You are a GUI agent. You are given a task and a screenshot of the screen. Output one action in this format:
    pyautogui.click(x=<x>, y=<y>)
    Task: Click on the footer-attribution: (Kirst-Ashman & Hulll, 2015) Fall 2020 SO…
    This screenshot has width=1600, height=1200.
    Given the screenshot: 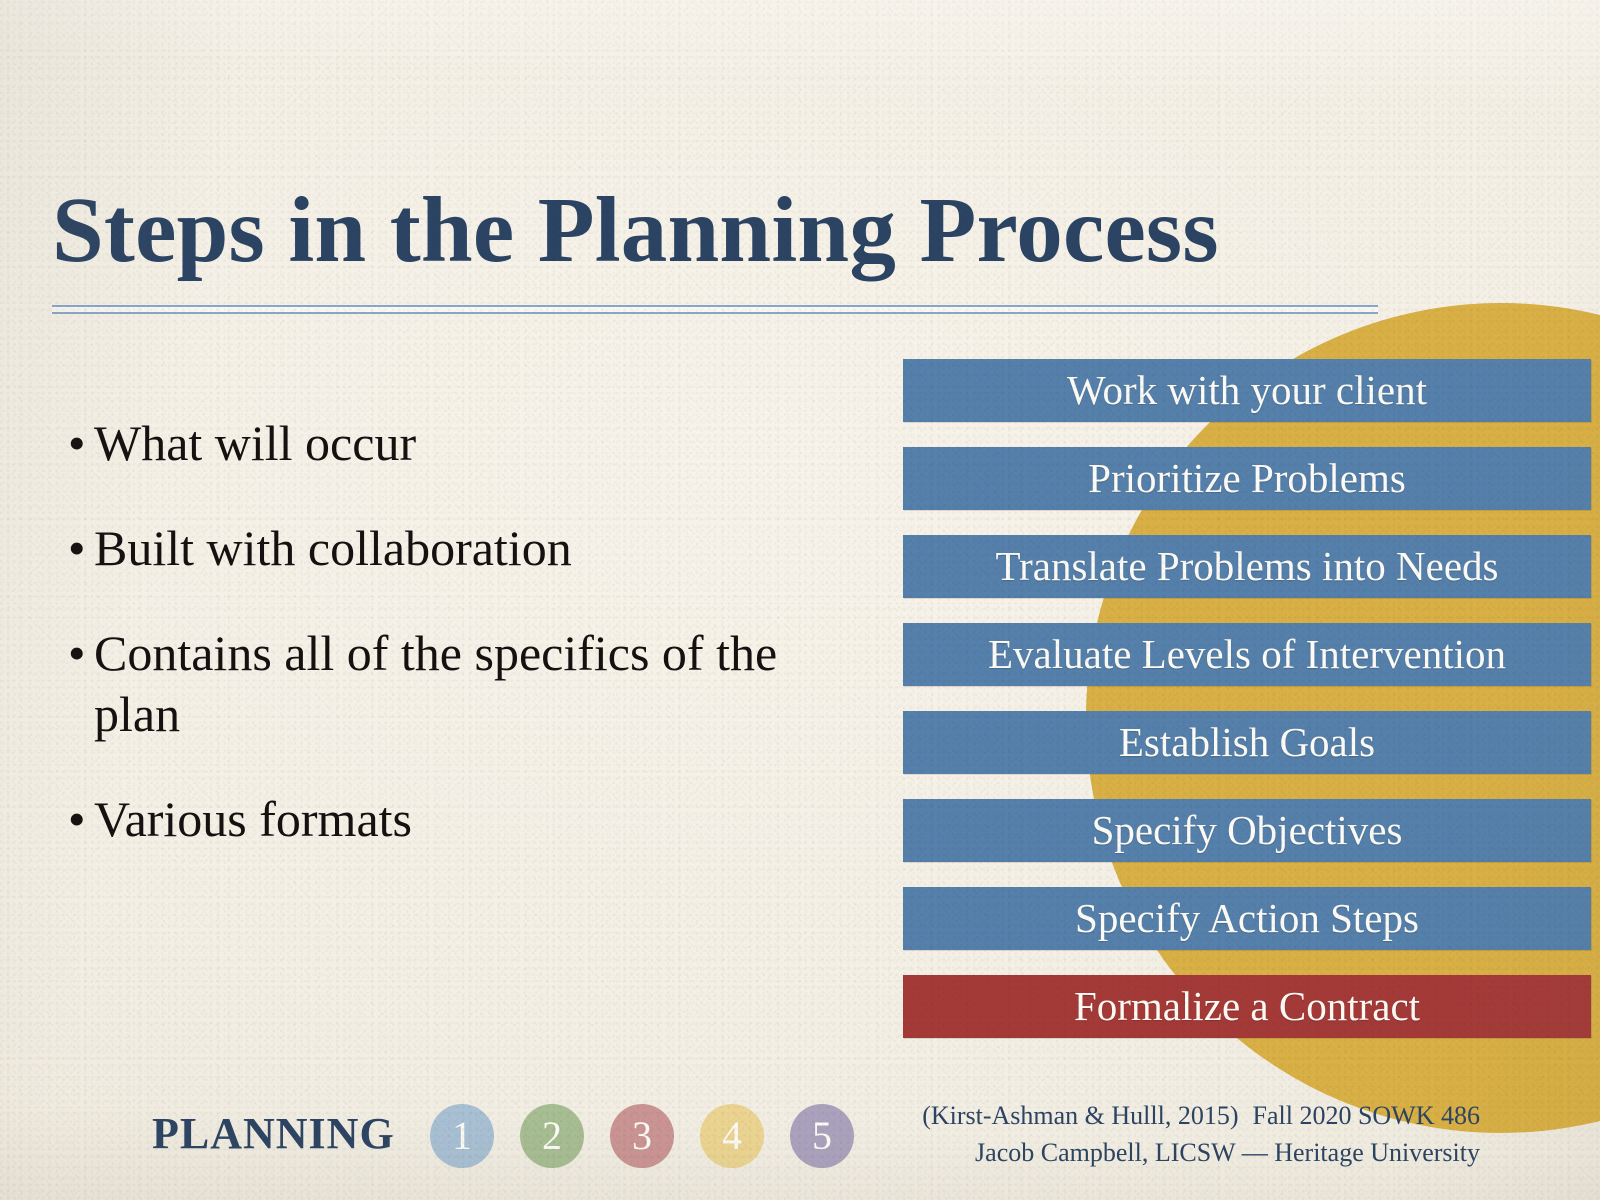 What is the action you would take?
    pyautogui.click(x=1170, y=1135)
    